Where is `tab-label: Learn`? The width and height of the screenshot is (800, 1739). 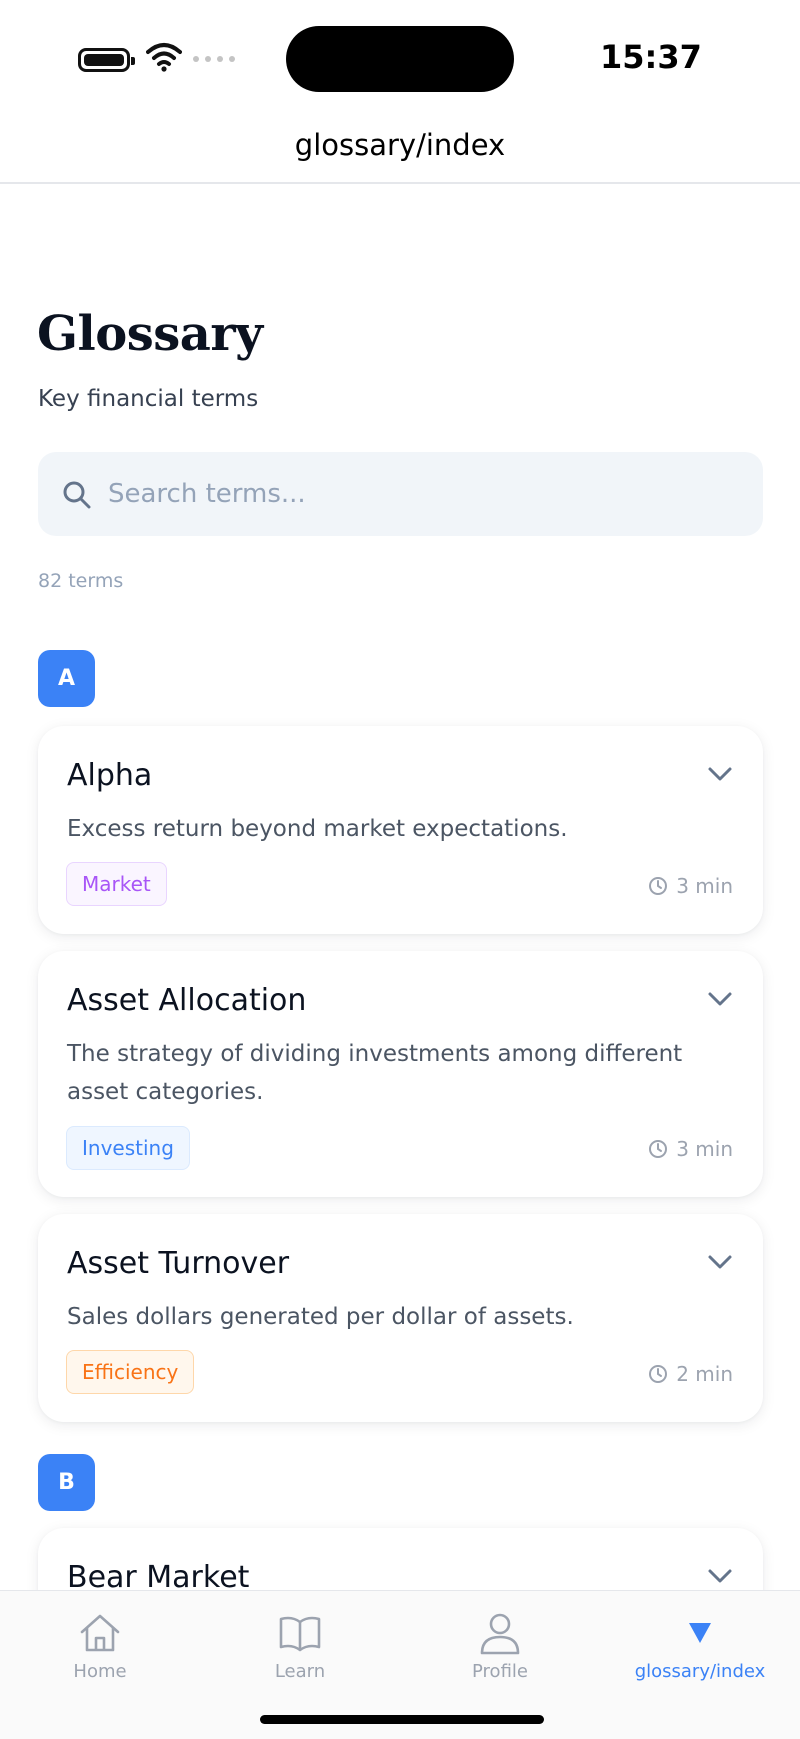 tab-label: Learn is located at coordinates (300, 1671).